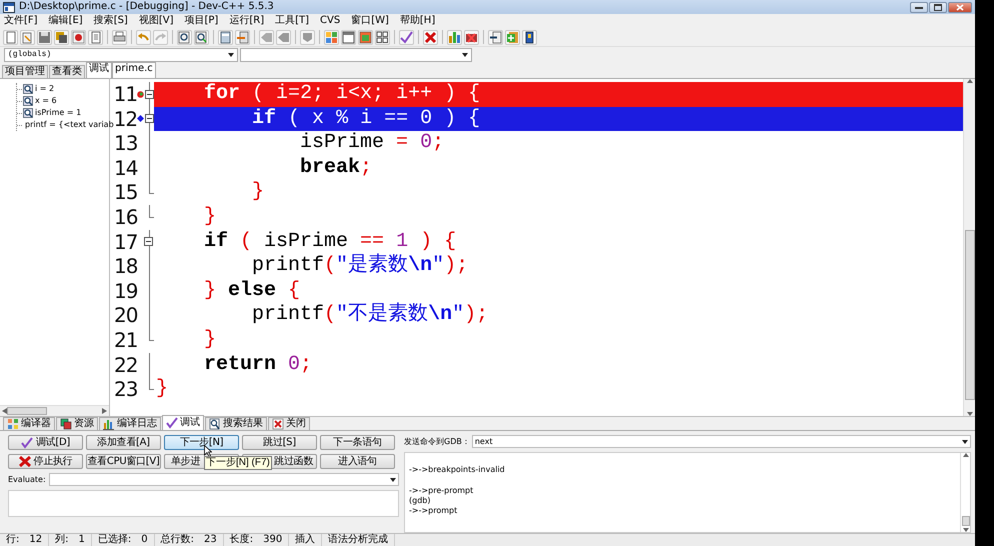 This screenshot has width=994, height=546. Describe the element at coordinates (123, 461) in the screenshot. I see `debug-button: 查看CPU窗口[V]` at that location.